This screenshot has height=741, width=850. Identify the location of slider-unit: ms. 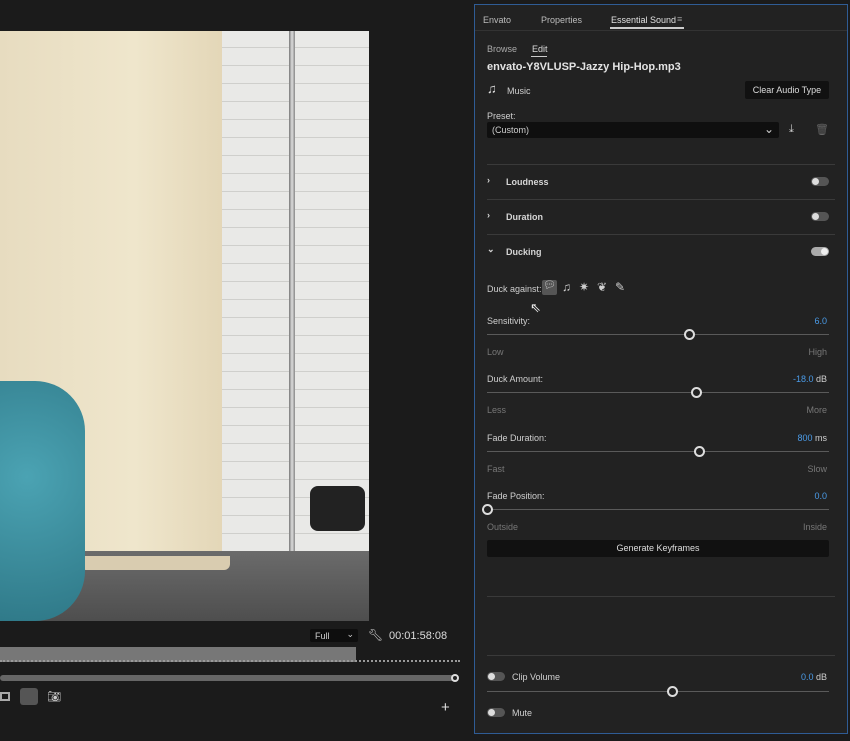
(821, 438).